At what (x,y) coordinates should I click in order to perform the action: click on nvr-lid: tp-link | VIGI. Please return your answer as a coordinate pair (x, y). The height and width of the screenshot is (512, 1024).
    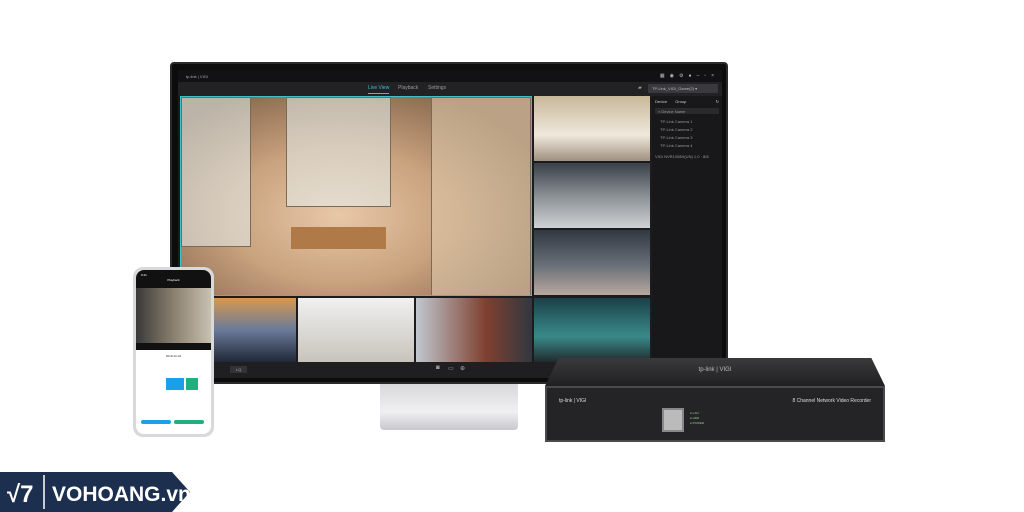
    Looking at the image, I should click on (715, 372).